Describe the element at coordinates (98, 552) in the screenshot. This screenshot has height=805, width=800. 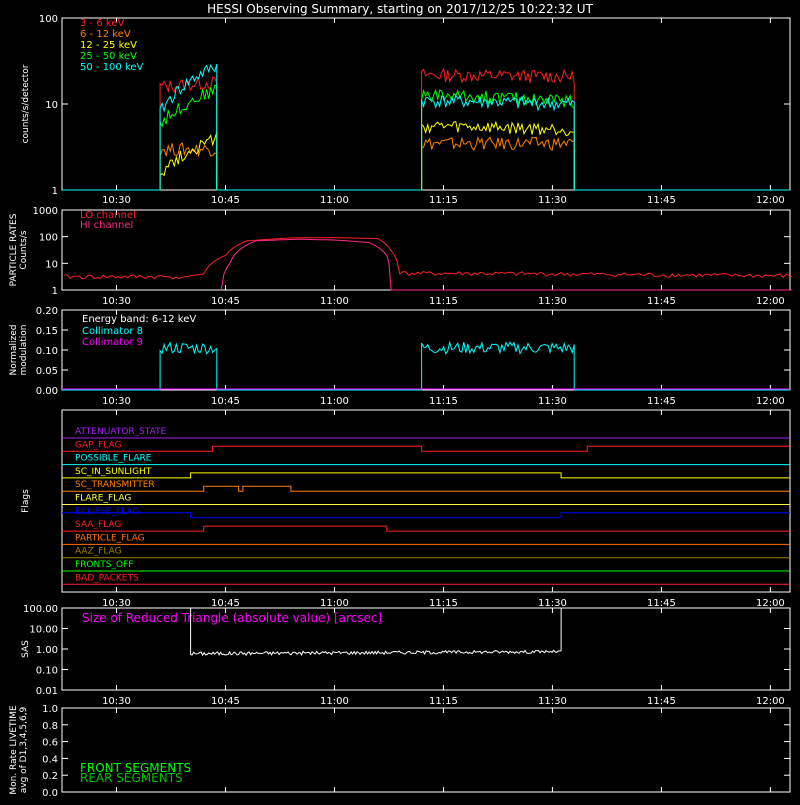
I see `flag-label-9: AAZ_FLAG` at that location.